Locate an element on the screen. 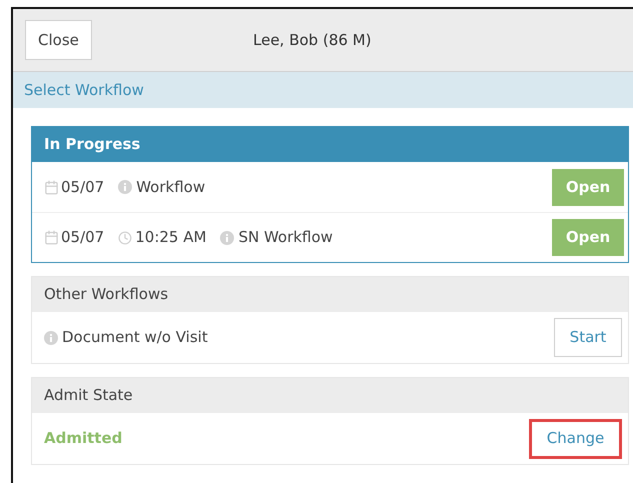 The height and width of the screenshot is (483, 633). workflow-name: Document w/o Visit is located at coordinates (135, 337).